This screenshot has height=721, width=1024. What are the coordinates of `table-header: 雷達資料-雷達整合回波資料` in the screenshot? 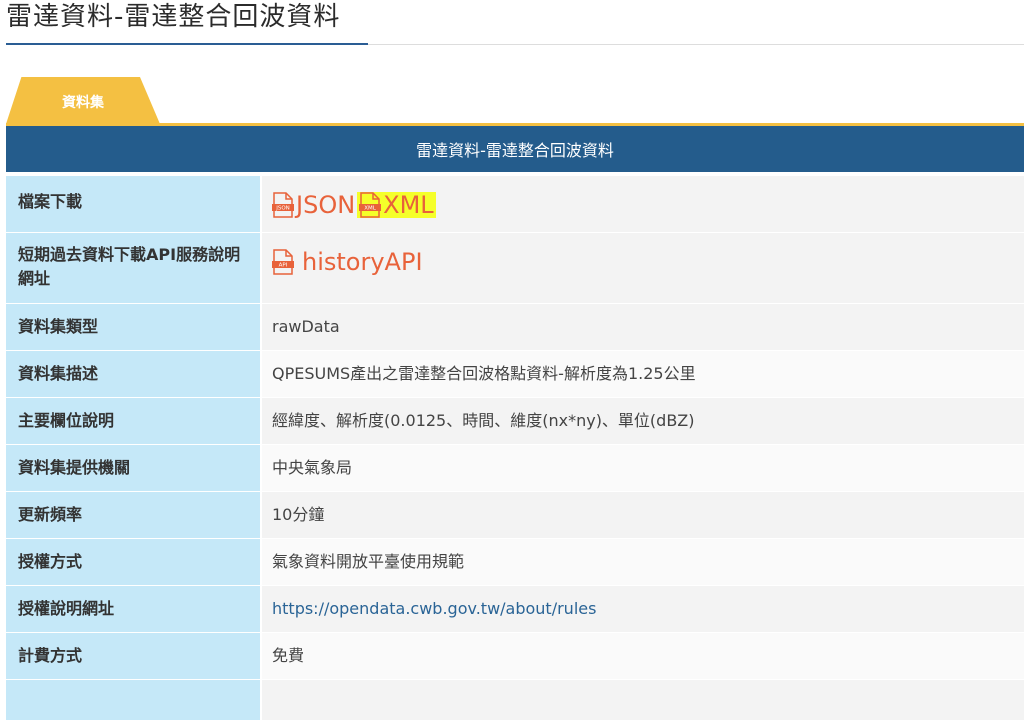 It's located at (515, 149).